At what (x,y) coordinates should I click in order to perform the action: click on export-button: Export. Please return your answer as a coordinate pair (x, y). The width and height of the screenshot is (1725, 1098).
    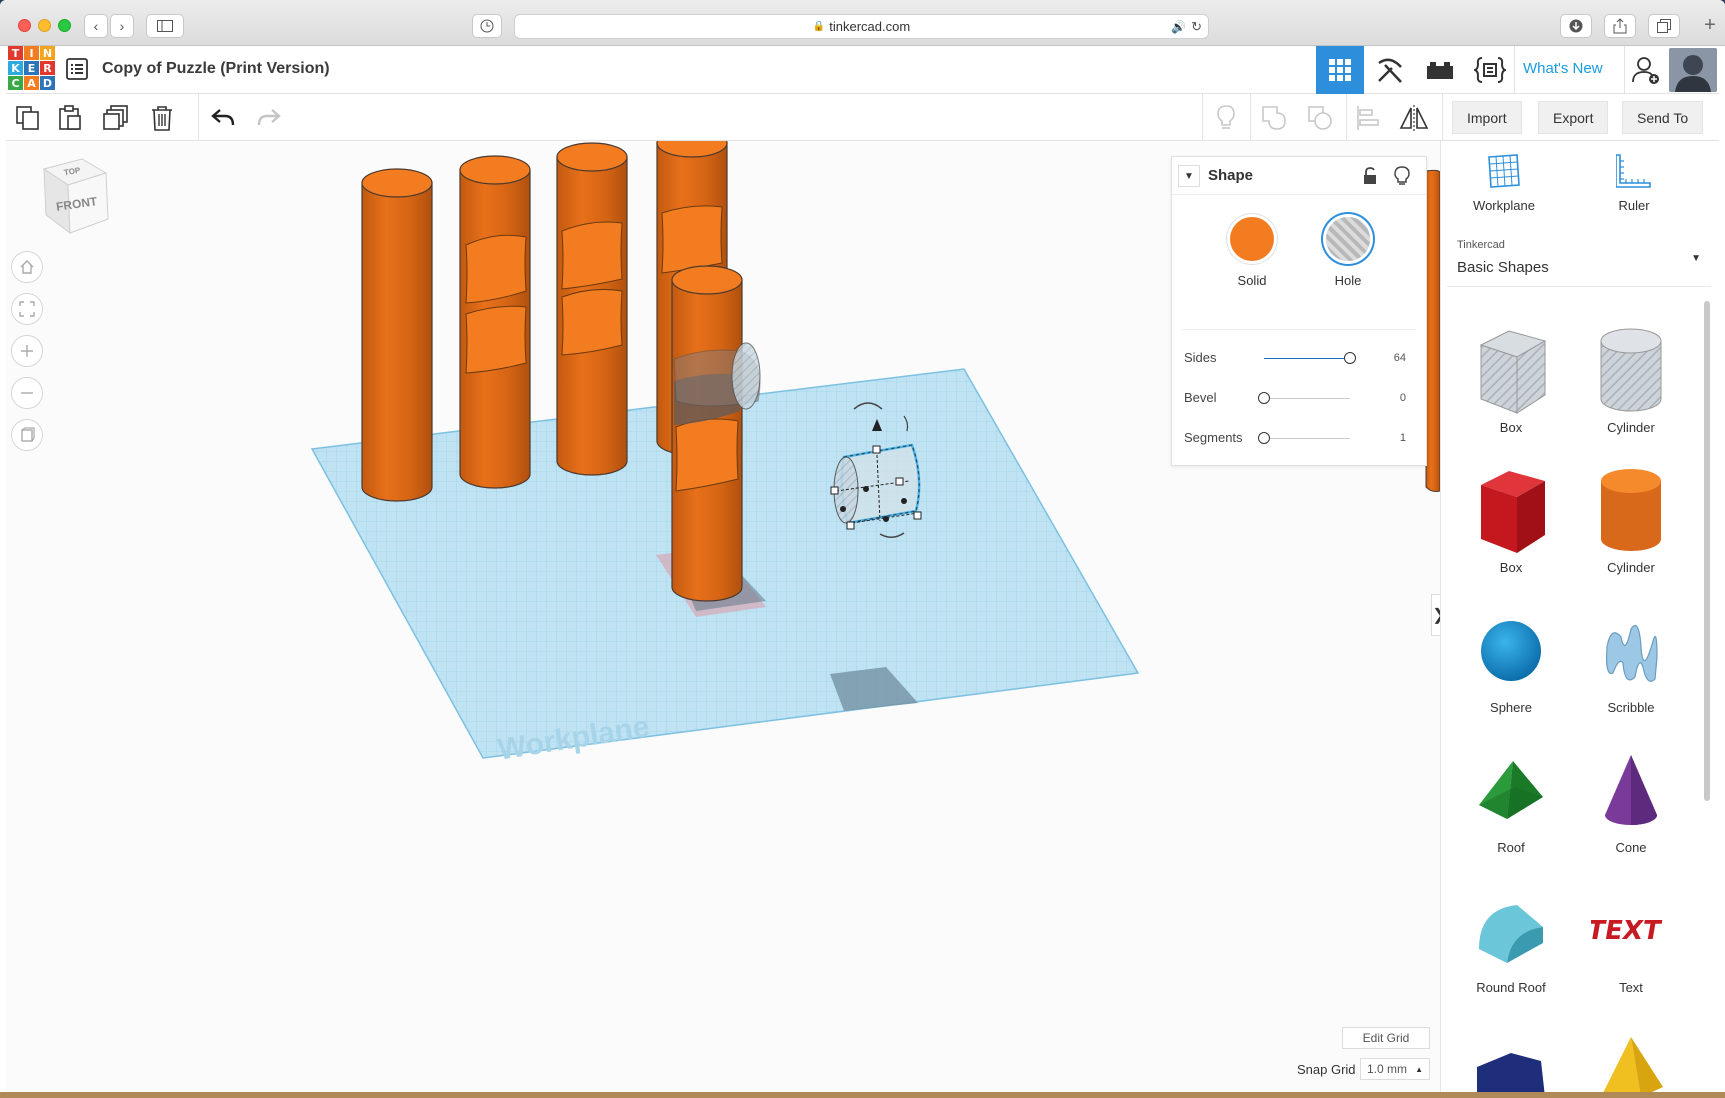
    Looking at the image, I should click on (1573, 117).